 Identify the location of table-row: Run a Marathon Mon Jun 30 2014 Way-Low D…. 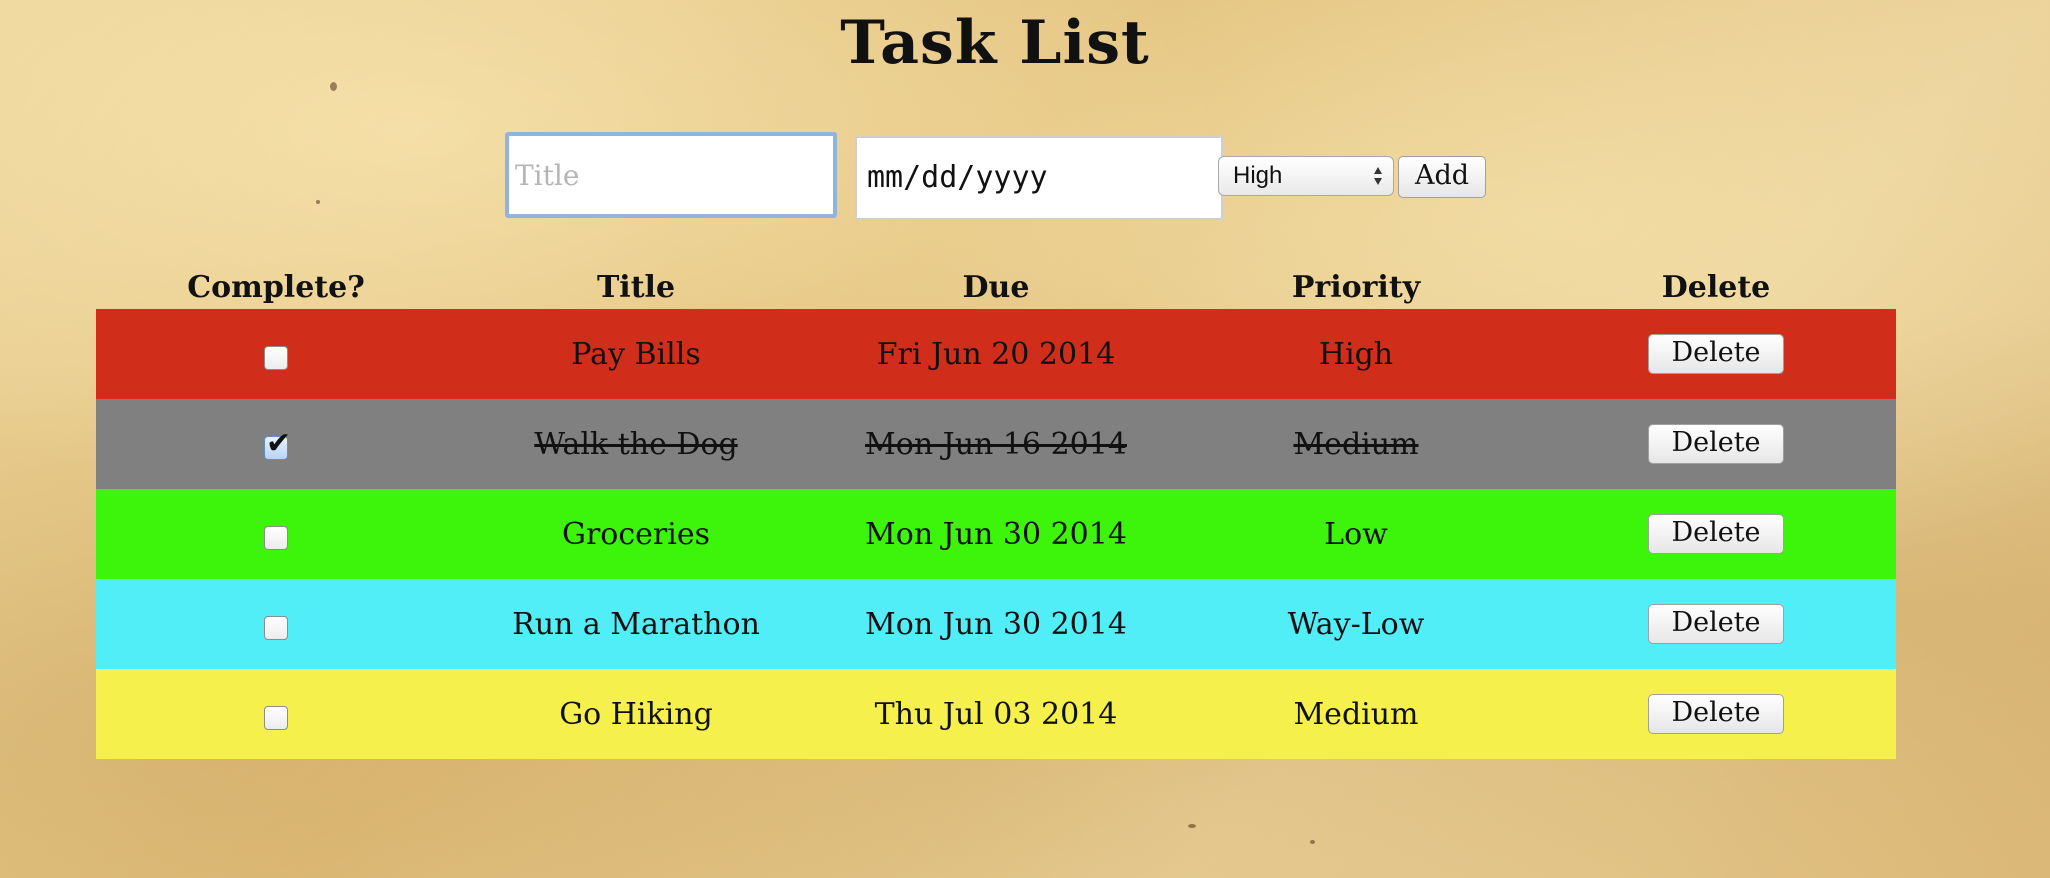
(996, 624).